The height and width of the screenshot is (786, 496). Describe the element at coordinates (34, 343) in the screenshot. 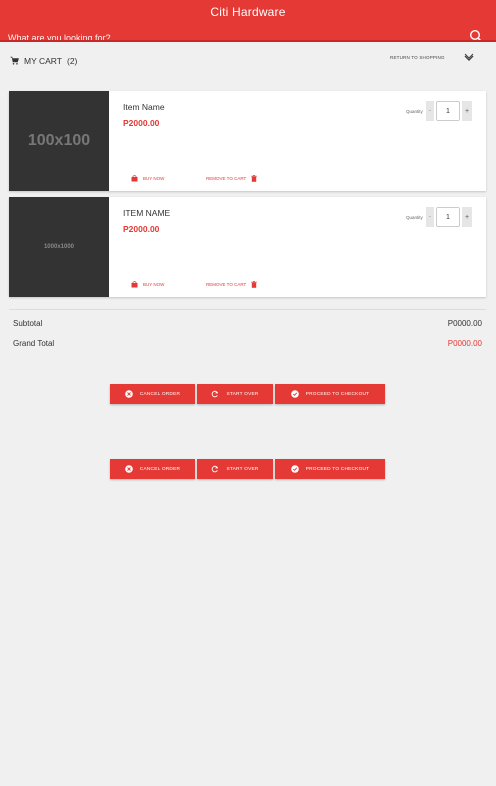

I see `grand-total-label: Grand Total` at that location.